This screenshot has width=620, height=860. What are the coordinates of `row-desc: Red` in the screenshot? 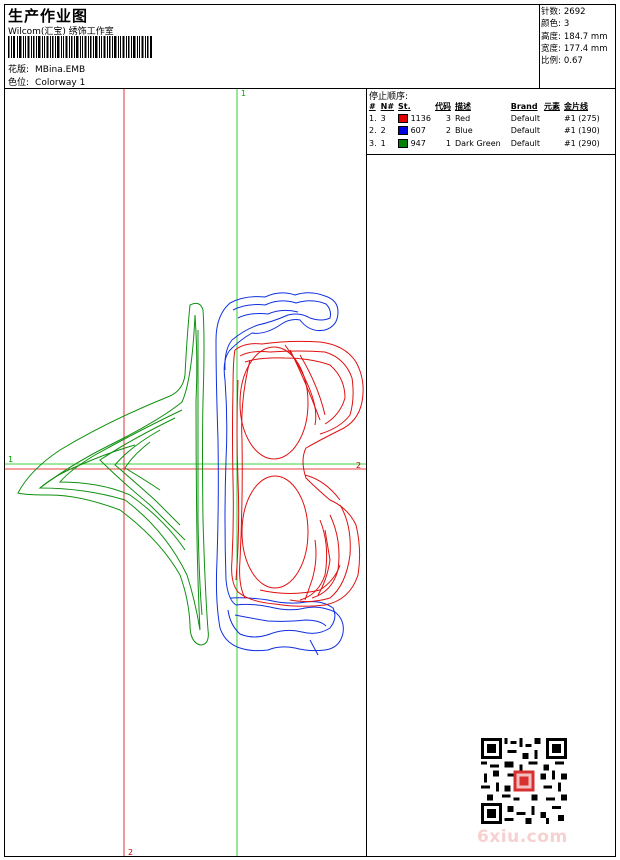 It's located at (462, 118).